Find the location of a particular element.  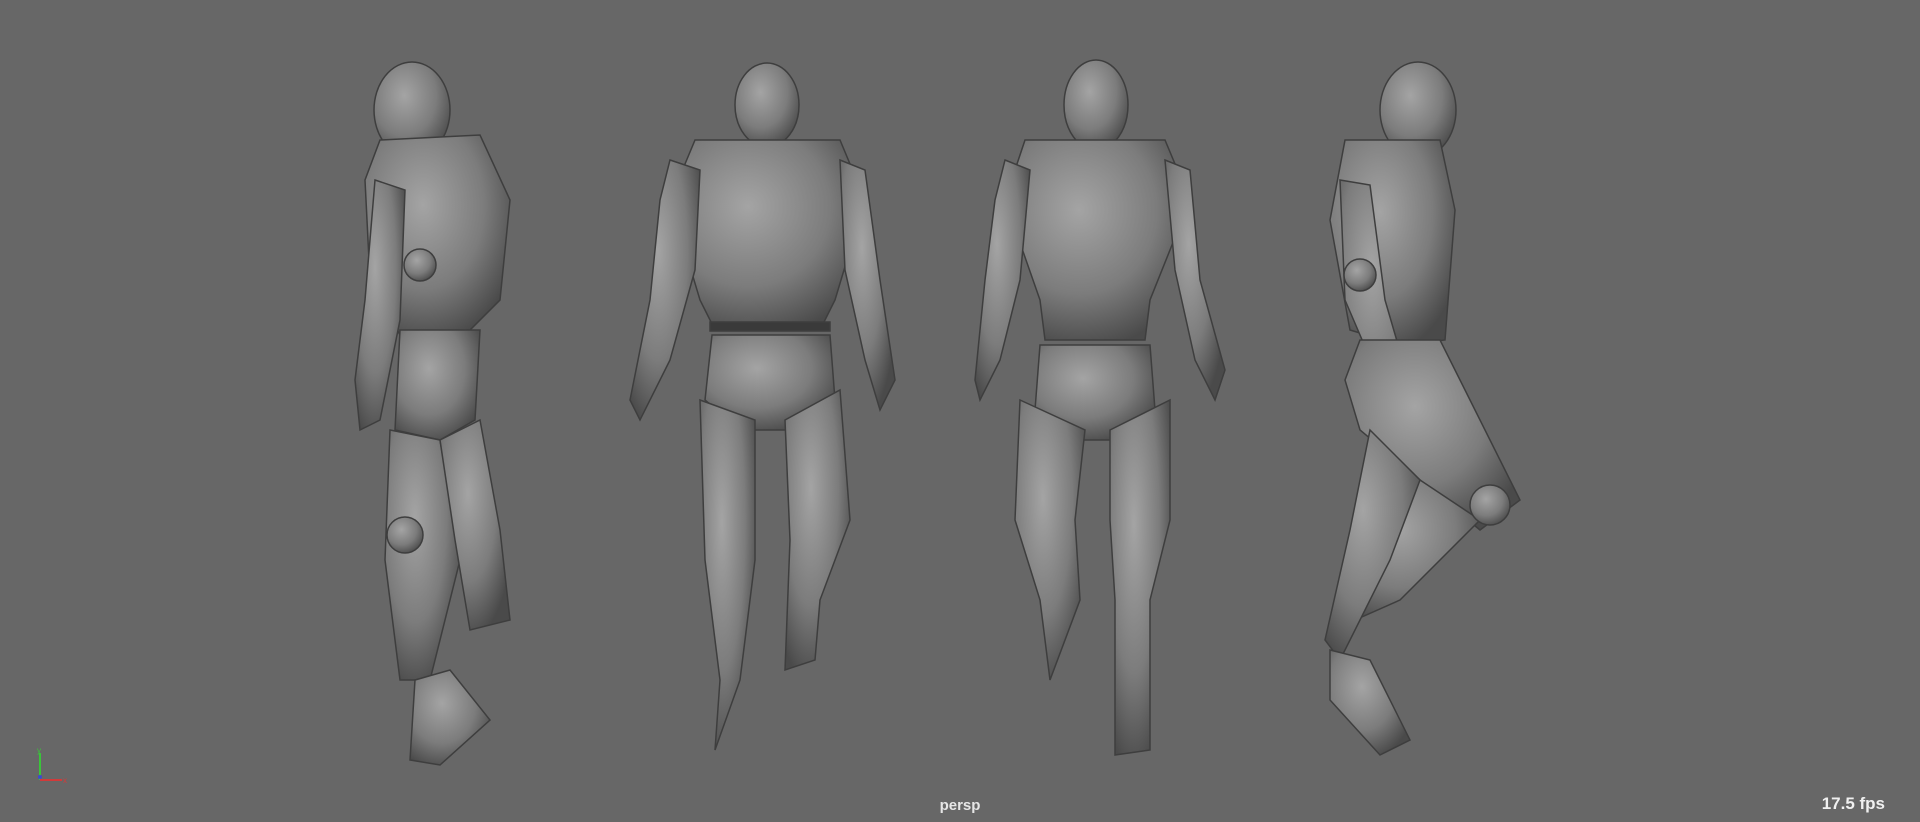

z-axis-dot is located at coordinates (40, 777).